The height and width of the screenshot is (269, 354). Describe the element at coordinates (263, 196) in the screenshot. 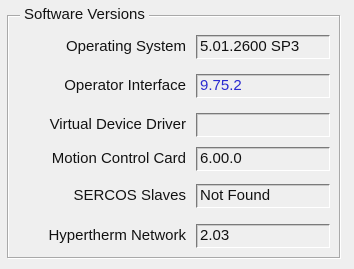

I see `sercos-slaves-value: Not Found` at that location.